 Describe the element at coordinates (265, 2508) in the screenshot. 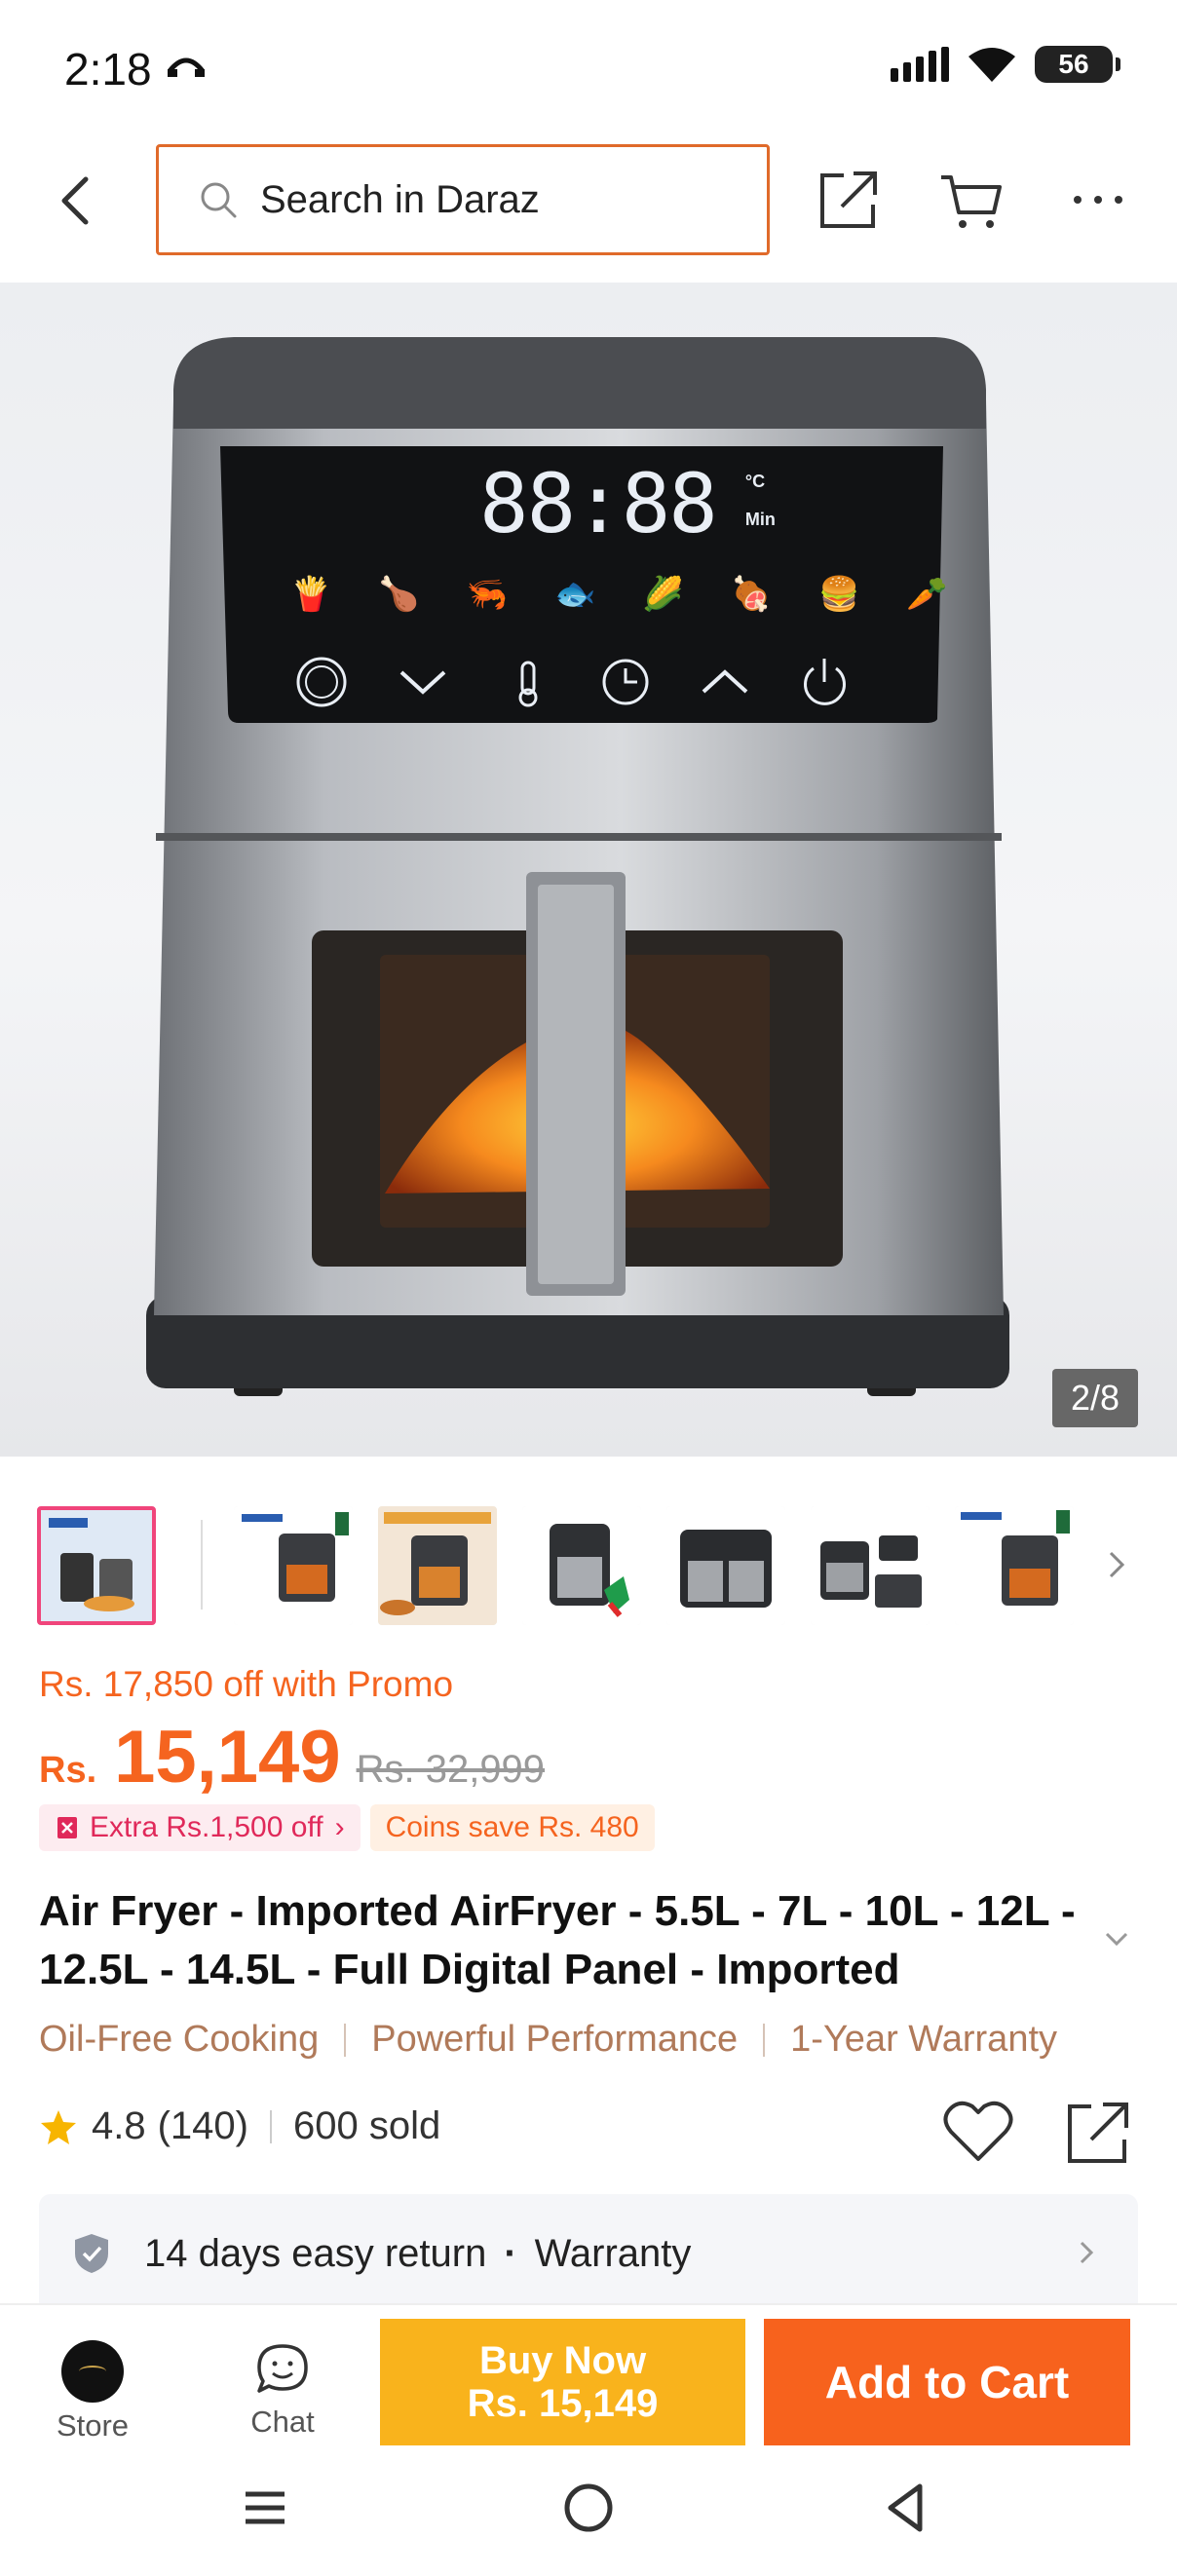

I see `recents-icon` at that location.